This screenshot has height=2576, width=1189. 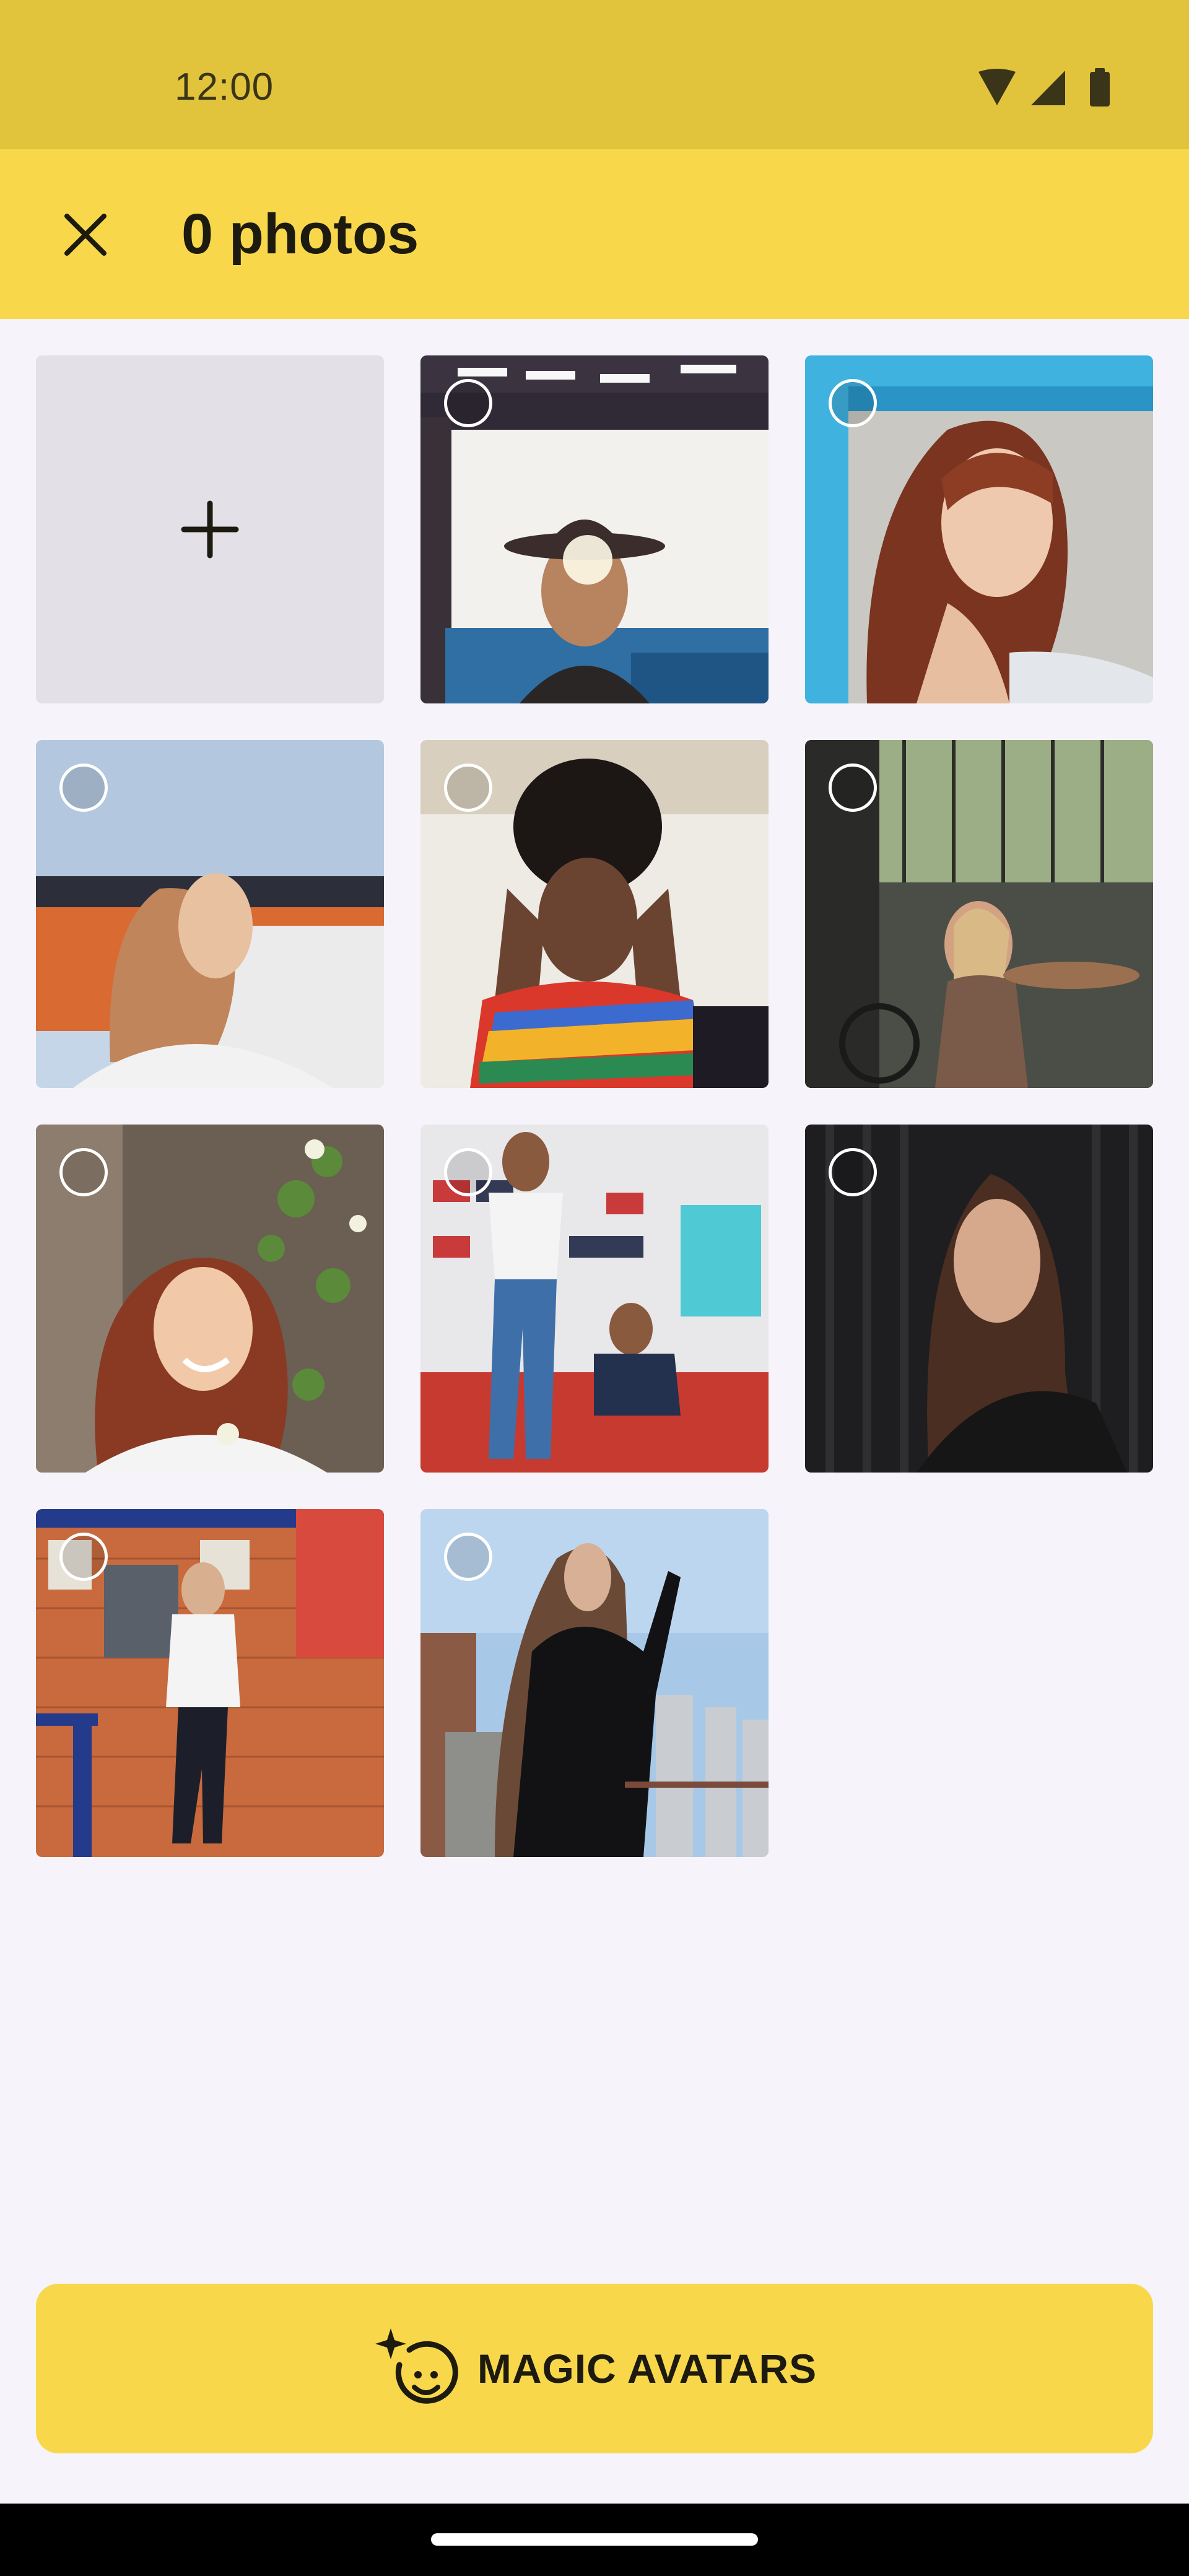 What do you see at coordinates (1100, 87) in the screenshot?
I see `battery-icon` at bounding box center [1100, 87].